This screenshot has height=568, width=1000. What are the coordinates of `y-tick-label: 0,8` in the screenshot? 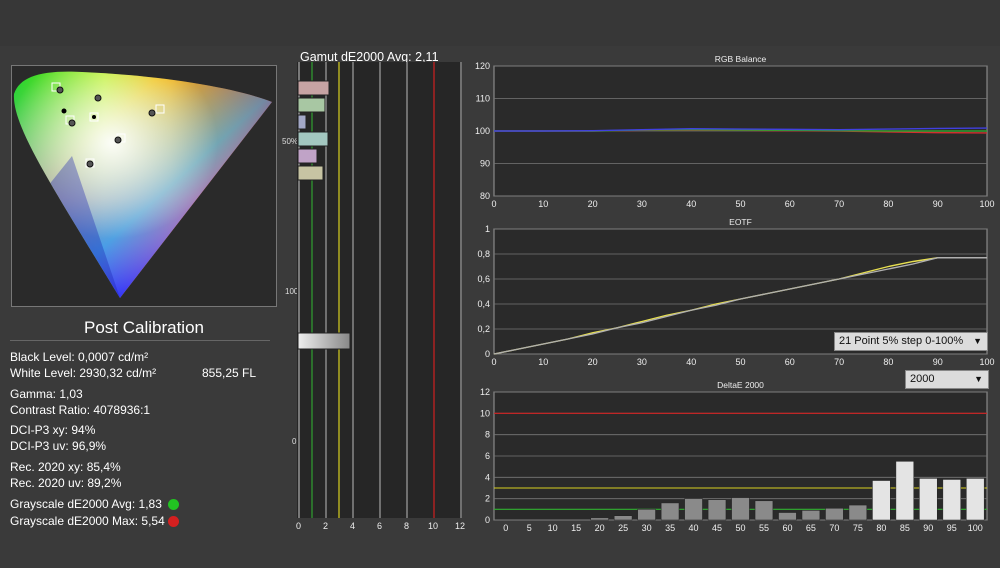 It's located at (483, 254).